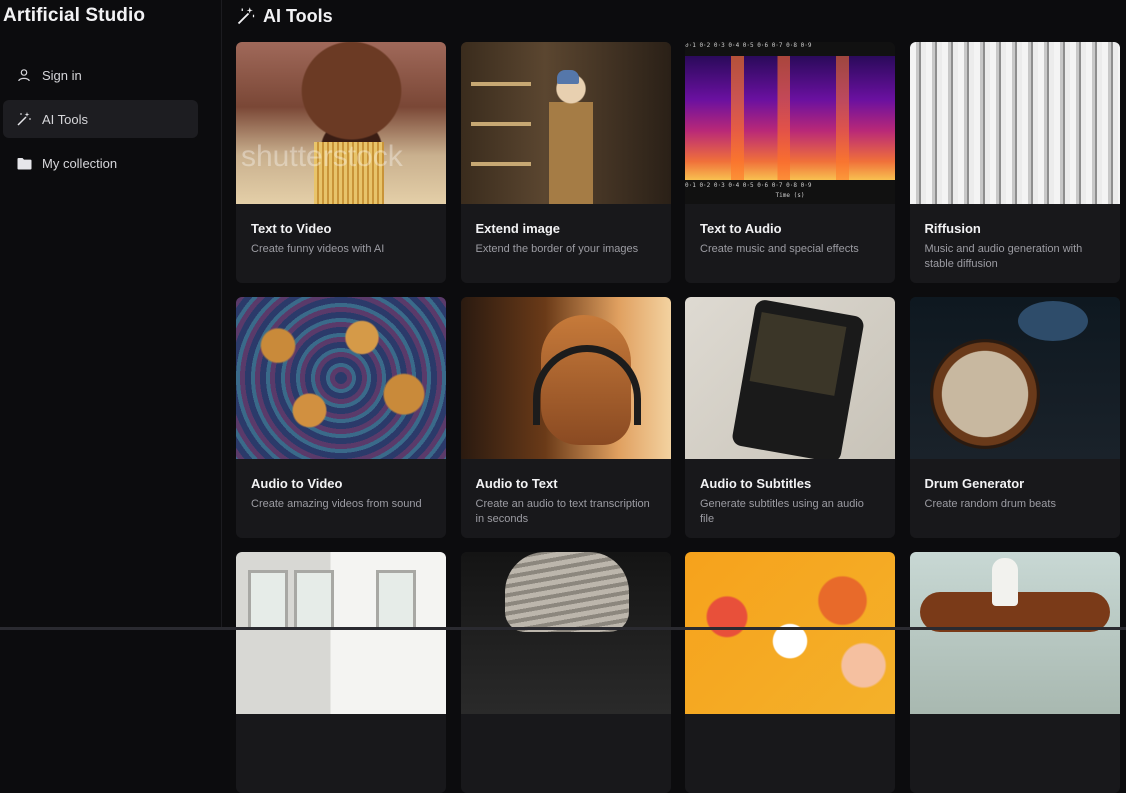 The height and width of the screenshot is (793, 1126). I want to click on tool-description: Create funny videos with AI, so click(318, 249).